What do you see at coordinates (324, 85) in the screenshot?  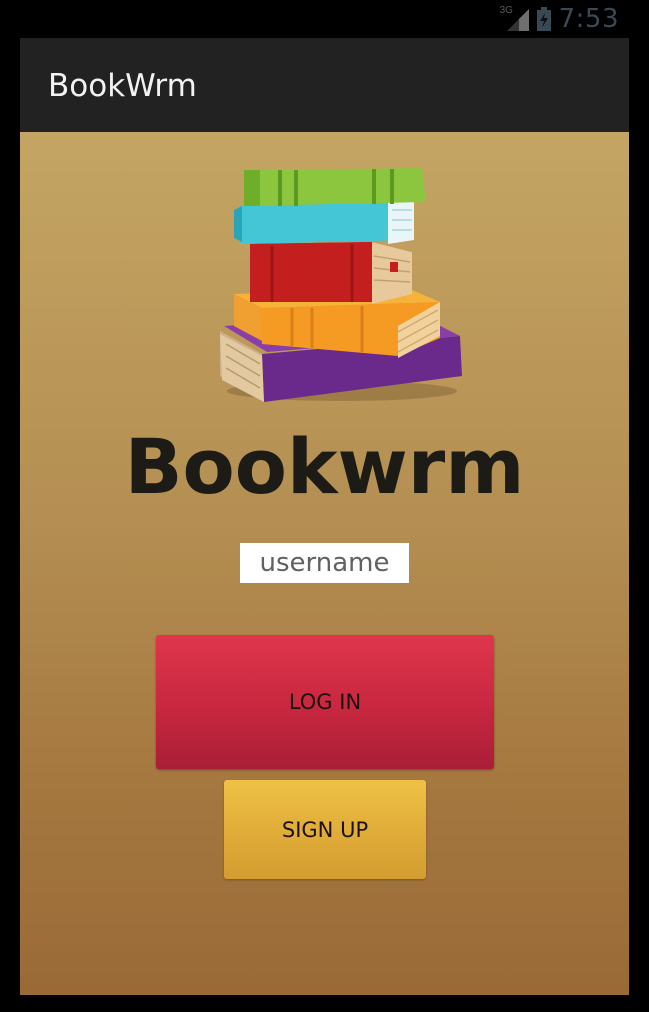 I see `action-bar: BookWrm` at bounding box center [324, 85].